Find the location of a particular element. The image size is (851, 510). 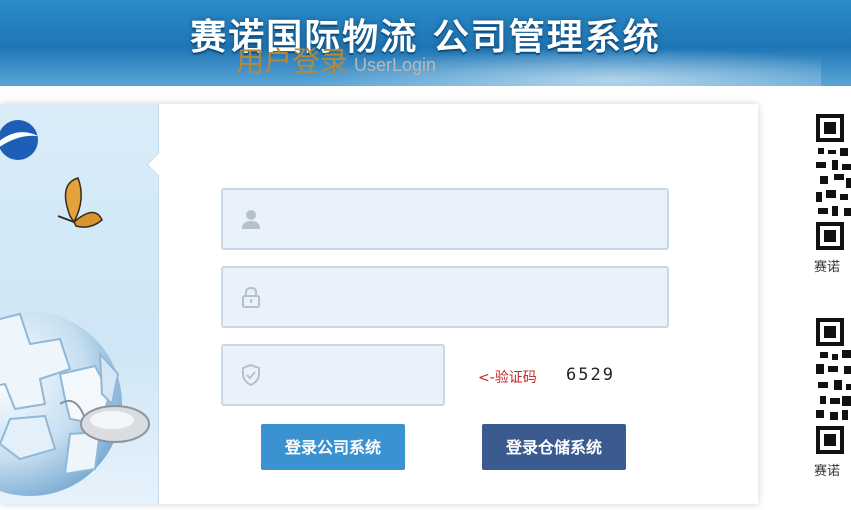

captcha-field is located at coordinates (333, 375).